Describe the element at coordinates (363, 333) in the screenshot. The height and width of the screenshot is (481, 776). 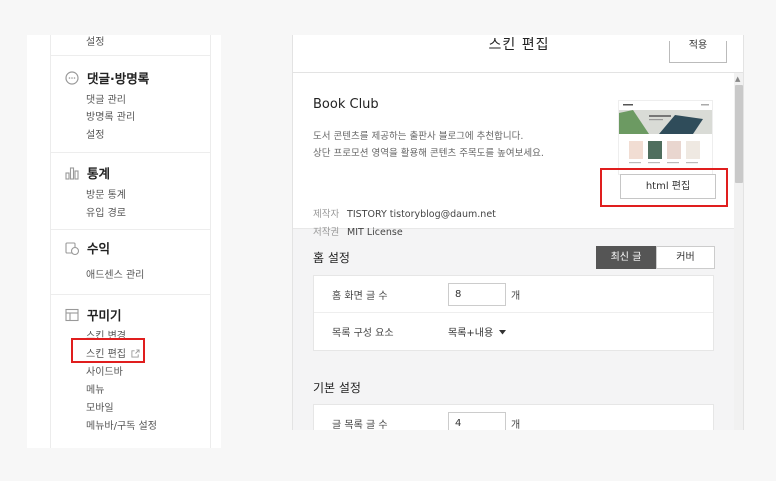
I see `list-elements-label: 목록 구성 요소` at that location.